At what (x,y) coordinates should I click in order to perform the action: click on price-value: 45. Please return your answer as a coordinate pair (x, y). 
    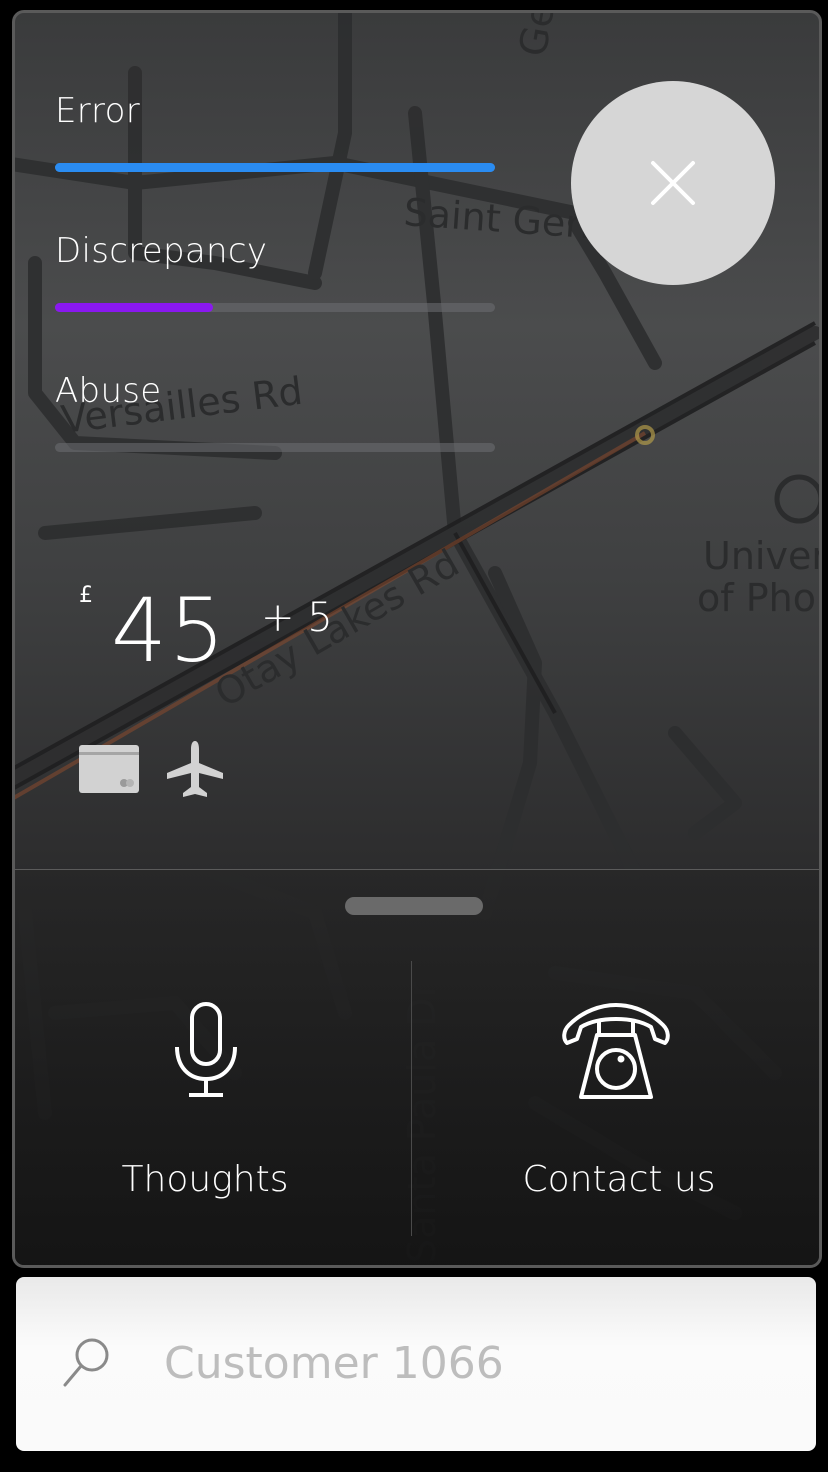
    Looking at the image, I should click on (169, 630).